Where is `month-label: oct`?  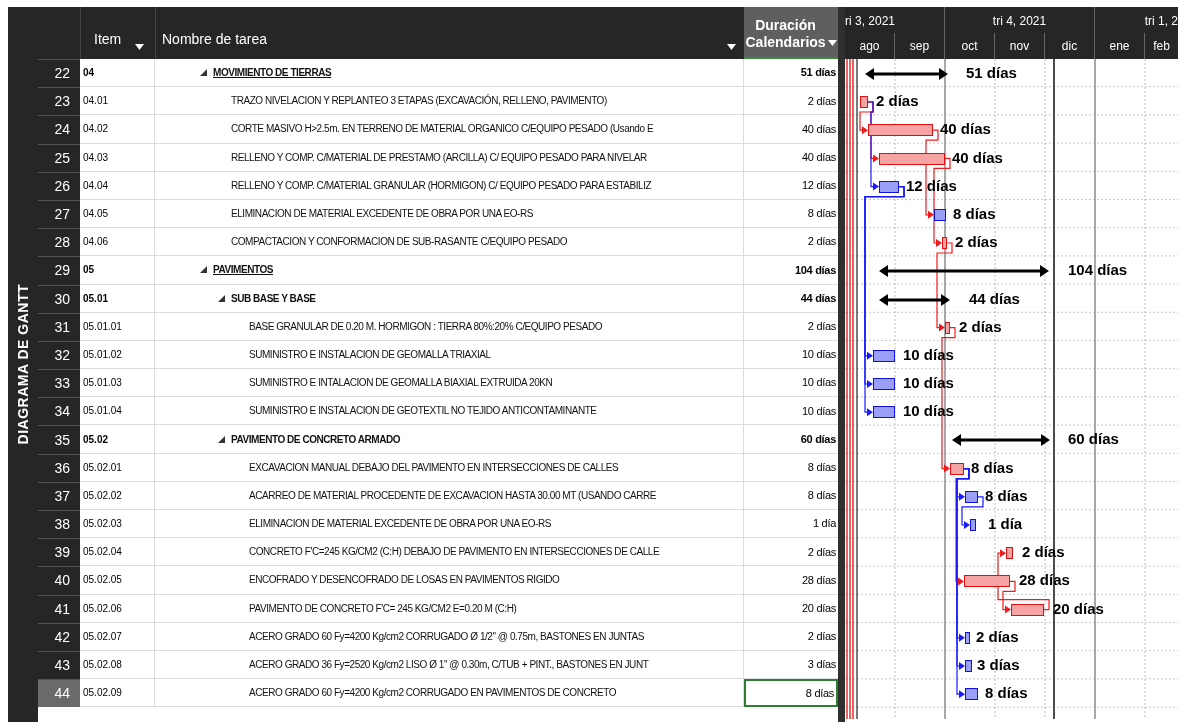 month-label: oct is located at coordinates (969, 46).